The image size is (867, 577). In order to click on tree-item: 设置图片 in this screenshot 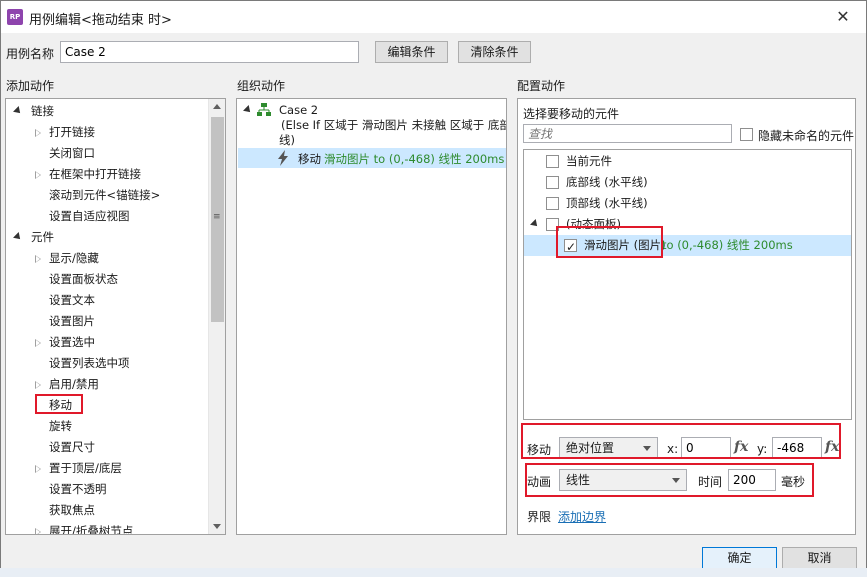, I will do `click(106, 321)`.